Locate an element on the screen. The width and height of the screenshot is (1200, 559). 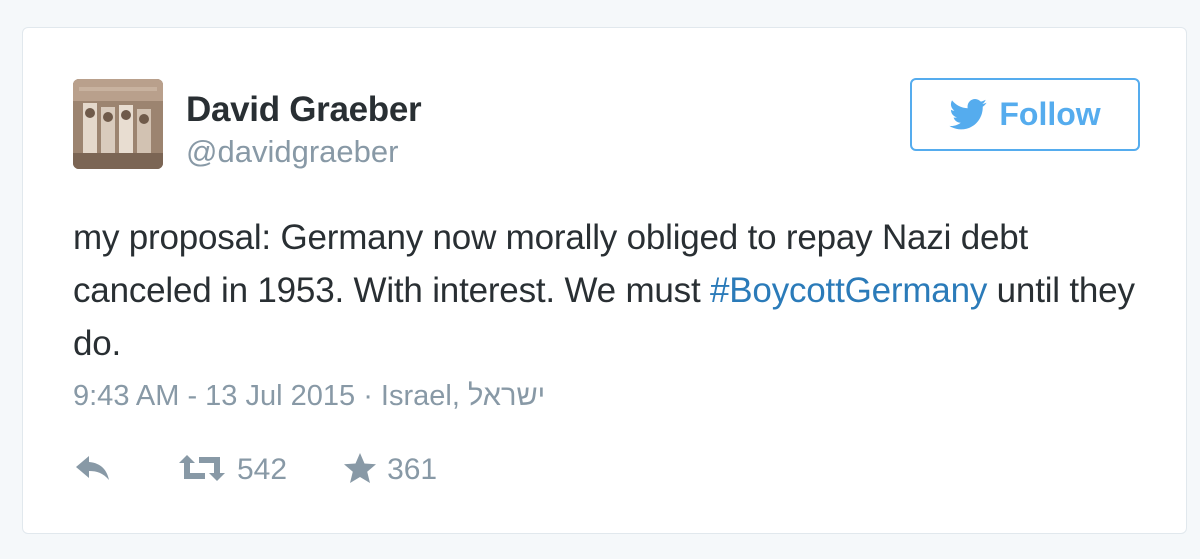
avatar-image is located at coordinates (118, 124).